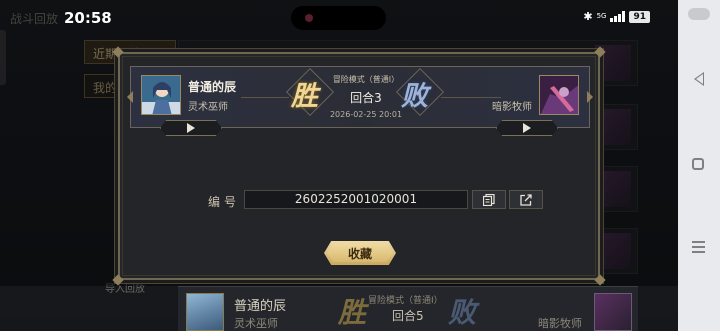 This screenshot has height=331, width=720. I want to click on copy-icon, so click(489, 199).